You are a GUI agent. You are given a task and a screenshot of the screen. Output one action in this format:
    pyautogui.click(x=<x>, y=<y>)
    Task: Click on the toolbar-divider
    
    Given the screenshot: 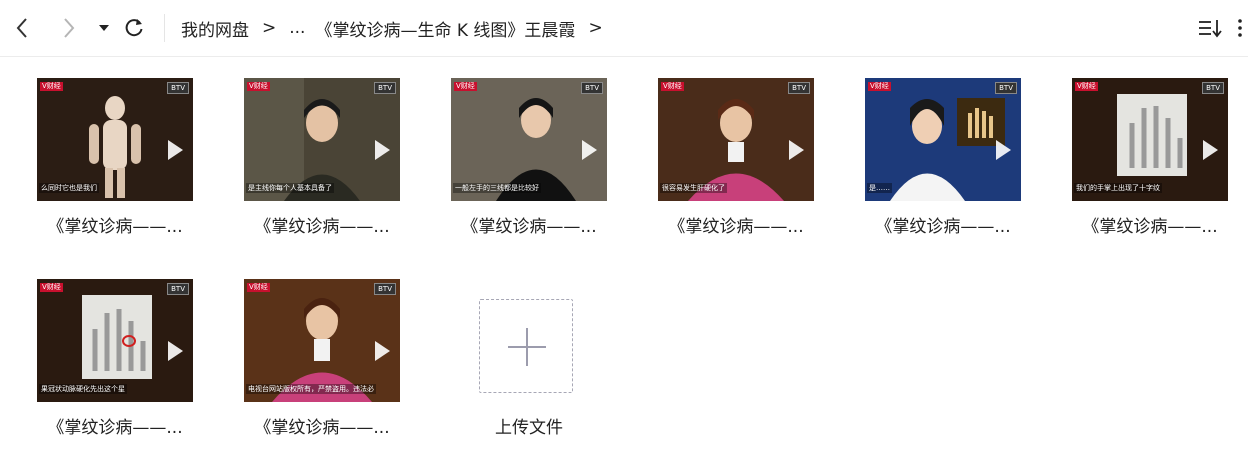 What is the action you would take?
    pyautogui.click(x=164, y=28)
    